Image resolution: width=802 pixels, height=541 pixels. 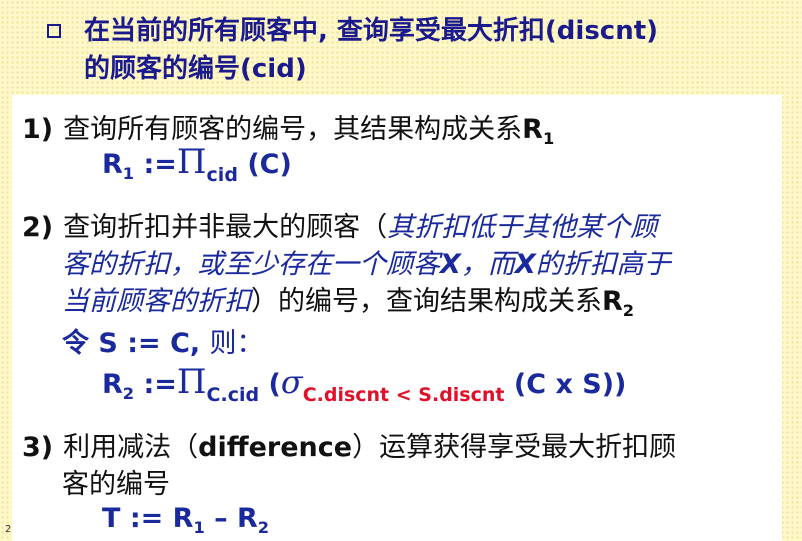 What do you see at coordinates (54, 31) in the screenshot?
I see `square-bullet-icon` at bounding box center [54, 31].